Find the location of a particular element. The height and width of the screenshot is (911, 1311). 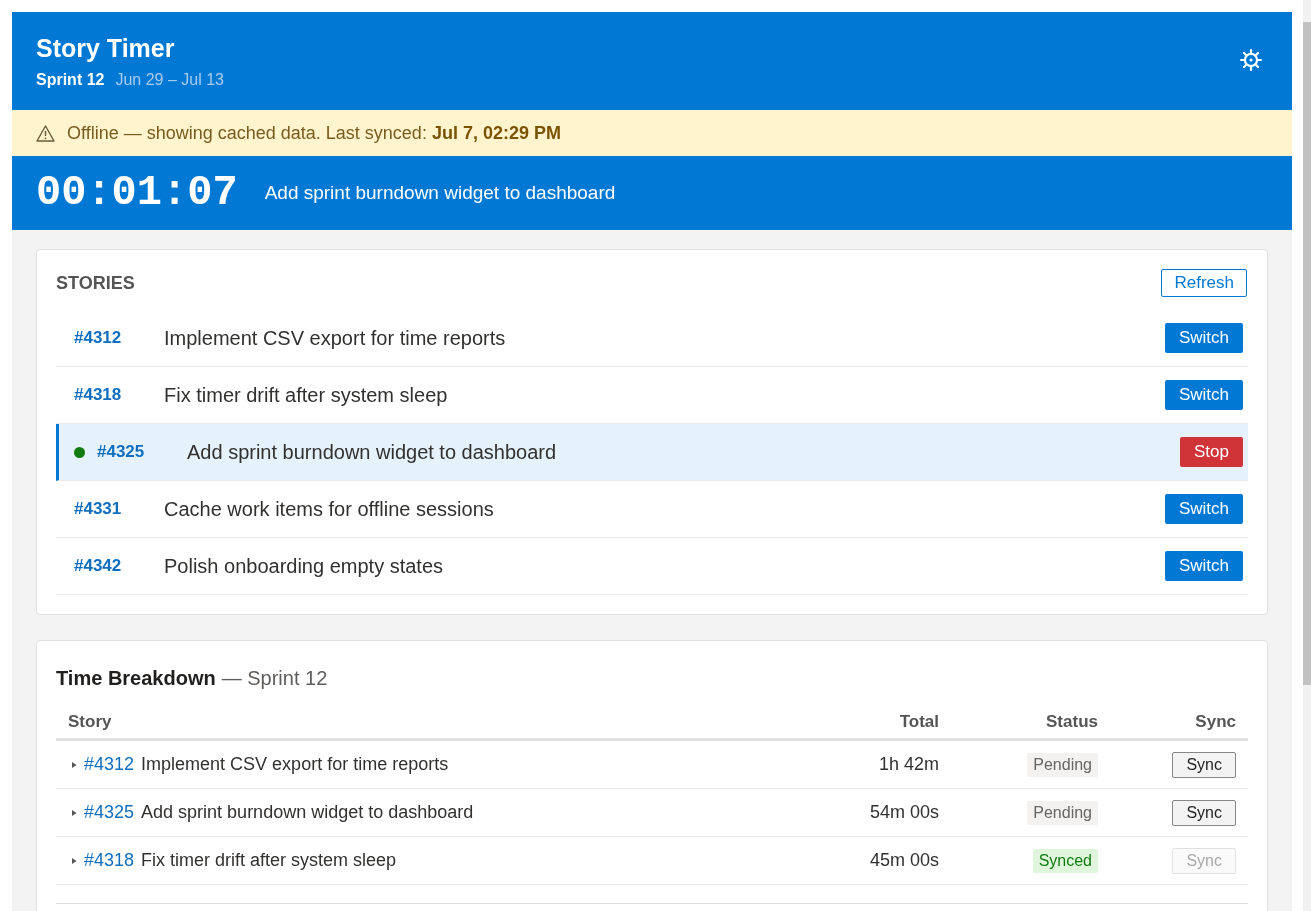

story-row: #4325 Add sprint burndown widget to dashboard Stop is located at coordinates (652, 452).